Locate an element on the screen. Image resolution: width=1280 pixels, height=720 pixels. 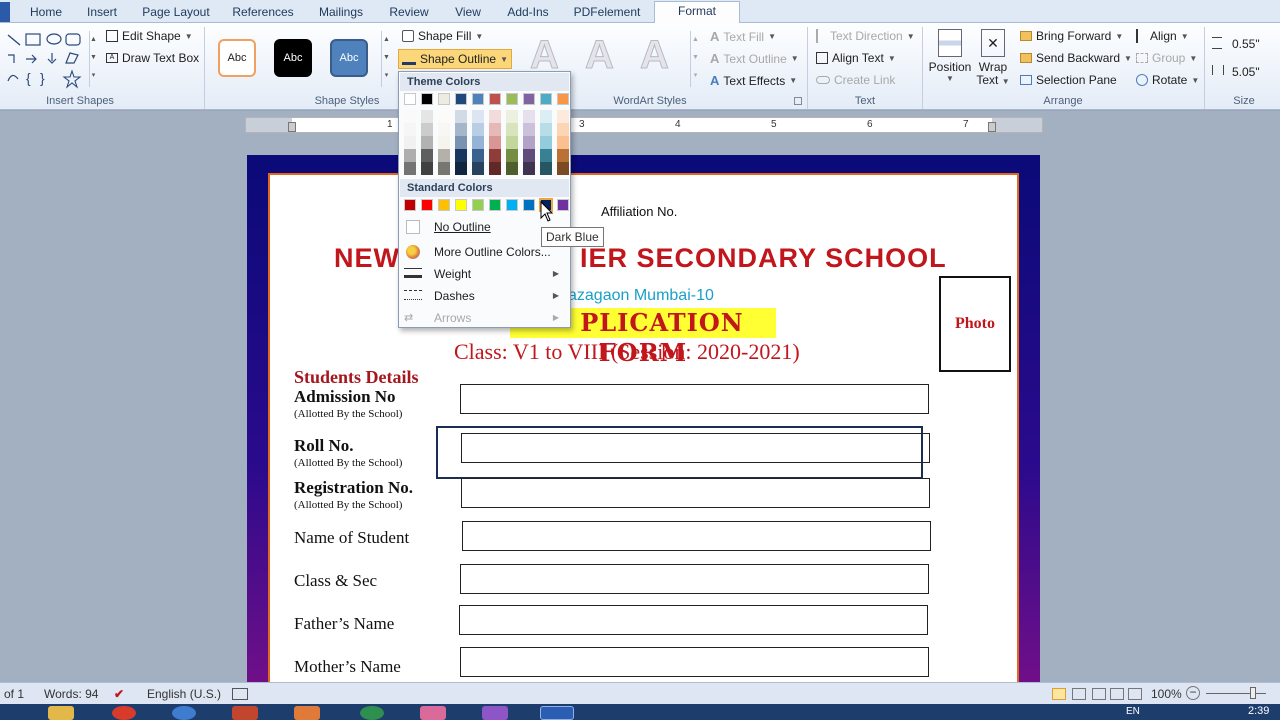
shapes-gallery: { } is located at coordinates (47, 61).